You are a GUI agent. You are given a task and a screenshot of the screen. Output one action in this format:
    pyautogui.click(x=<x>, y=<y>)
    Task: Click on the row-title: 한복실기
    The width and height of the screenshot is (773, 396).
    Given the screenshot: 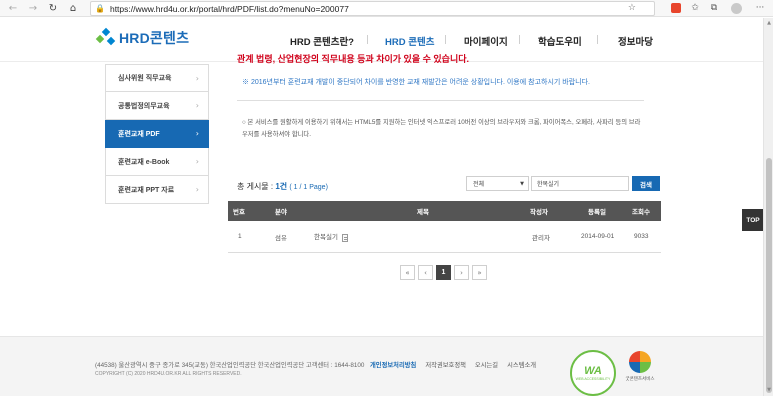 What is the action you would take?
    pyautogui.click(x=331, y=236)
    